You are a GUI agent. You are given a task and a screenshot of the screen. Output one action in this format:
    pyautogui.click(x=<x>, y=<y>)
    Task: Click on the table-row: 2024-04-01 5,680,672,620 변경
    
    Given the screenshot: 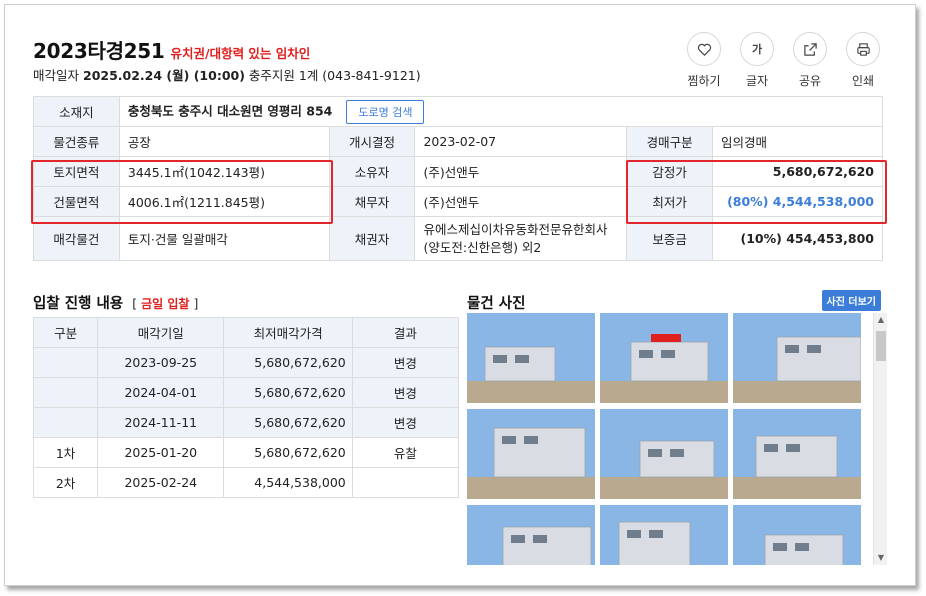 What is the action you would take?
    pyautogui.click(x=246, y=392)
    